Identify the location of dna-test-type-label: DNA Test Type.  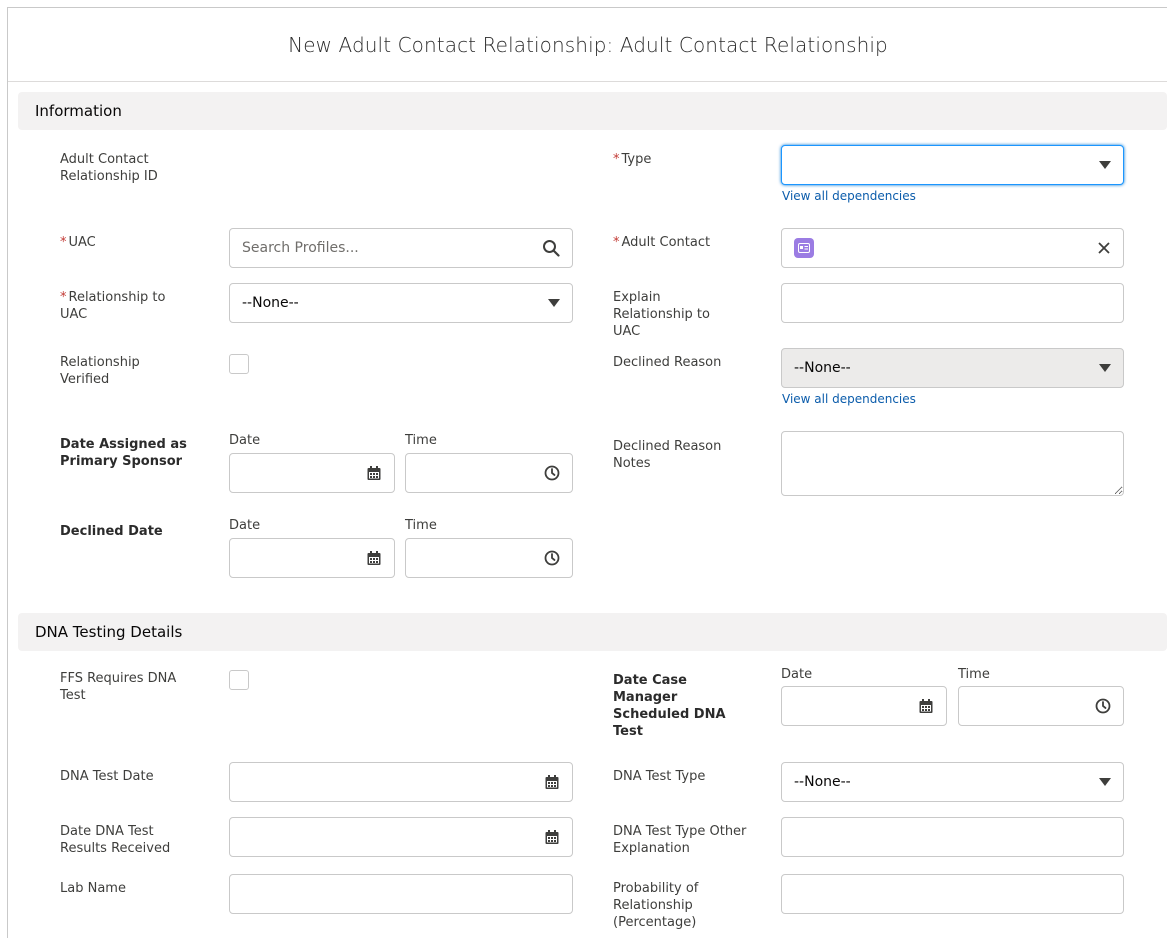
(659, 776).